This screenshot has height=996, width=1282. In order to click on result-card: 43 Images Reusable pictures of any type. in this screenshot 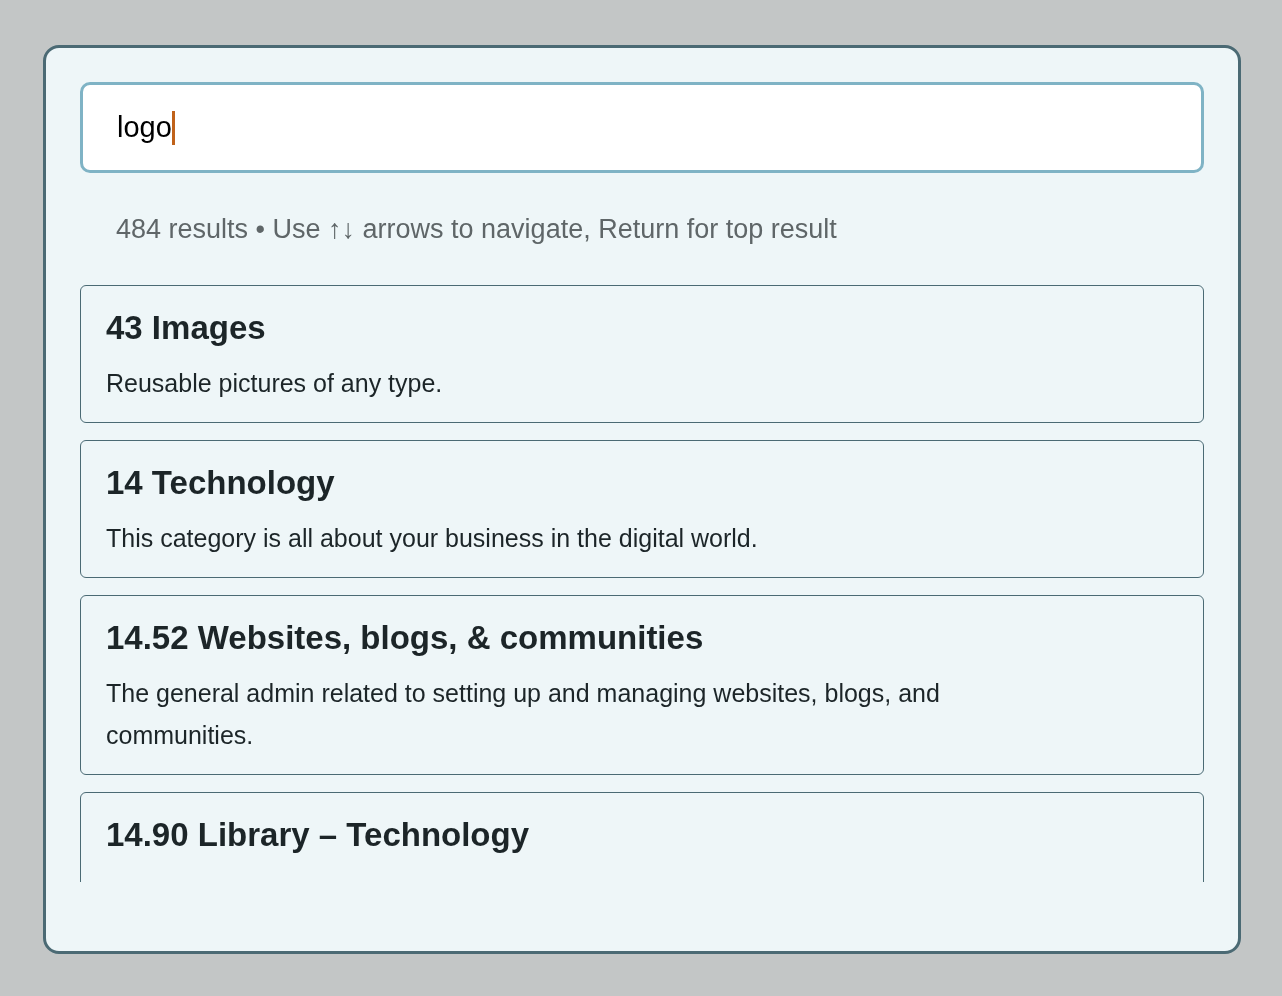, I will do `click(642, 354)`.